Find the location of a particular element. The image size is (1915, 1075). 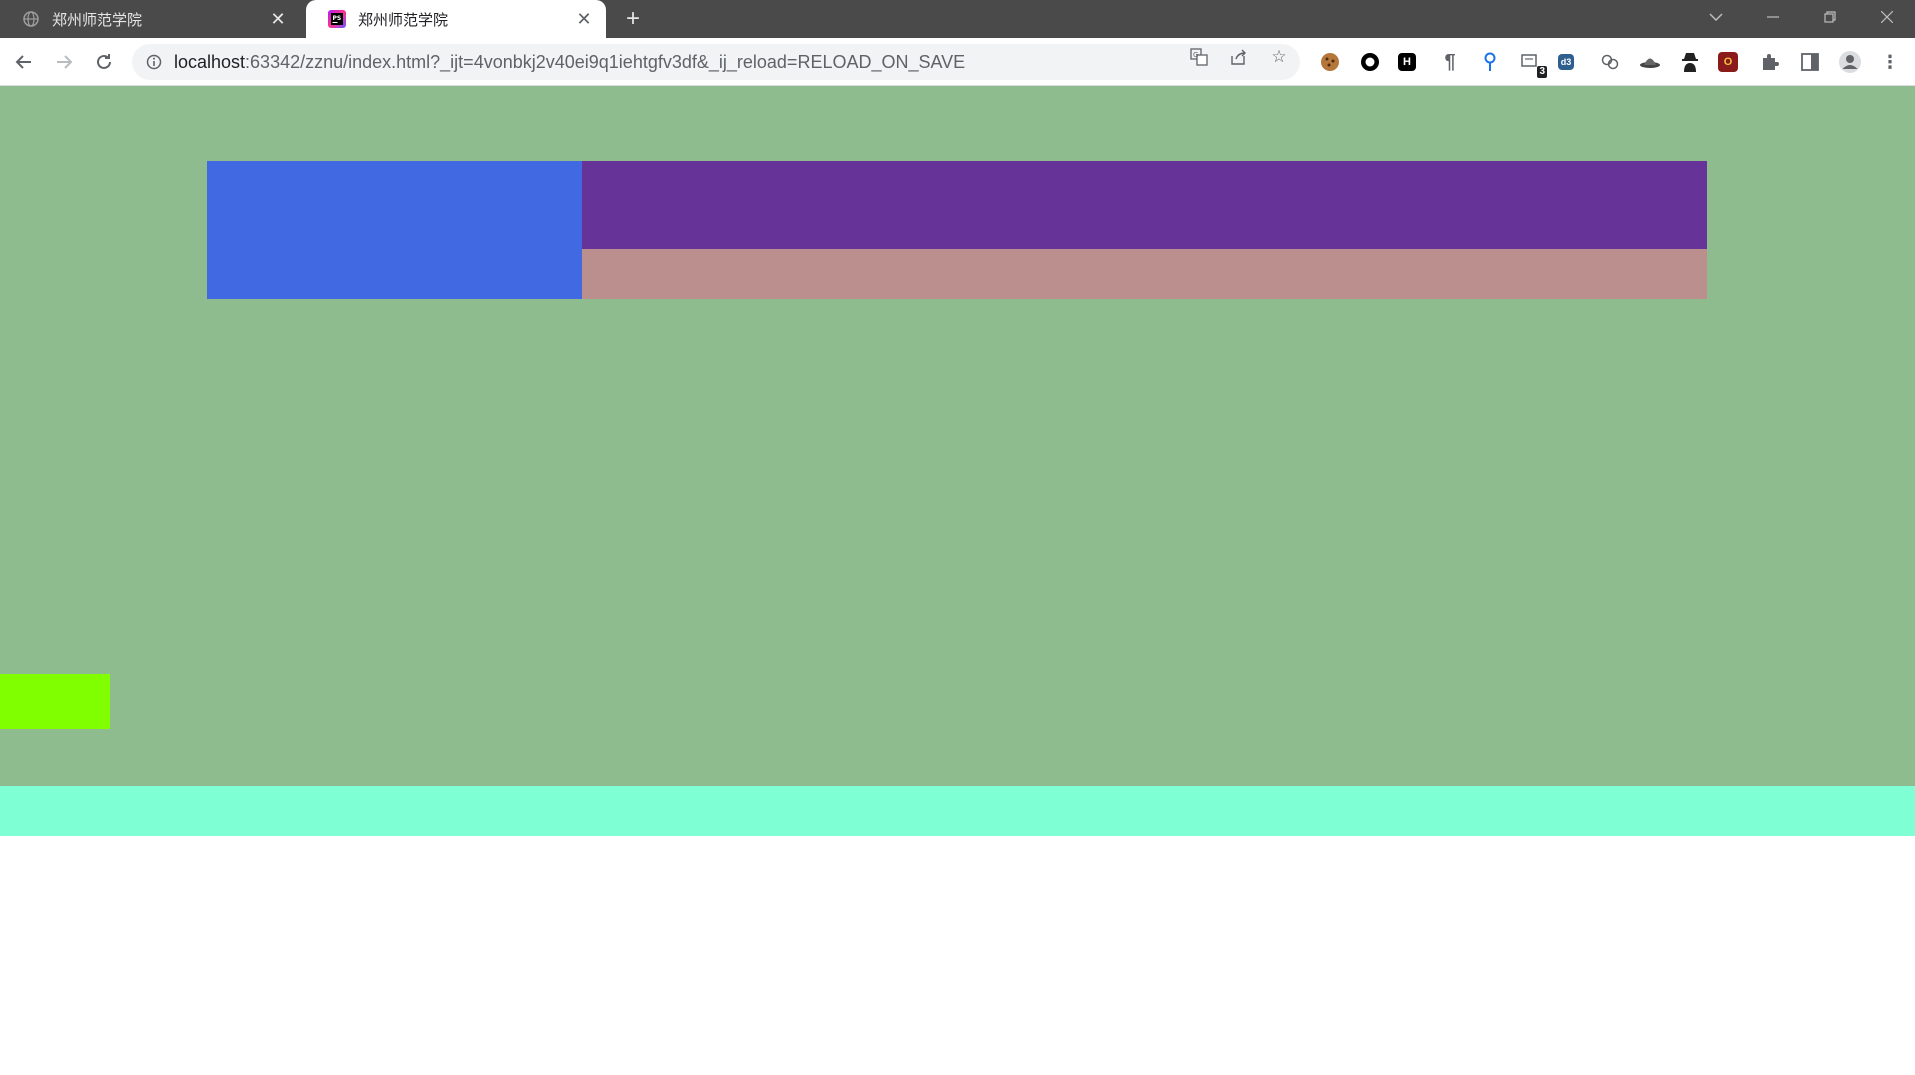

h-extension-icon: H is located at coordinates (1407, 62).